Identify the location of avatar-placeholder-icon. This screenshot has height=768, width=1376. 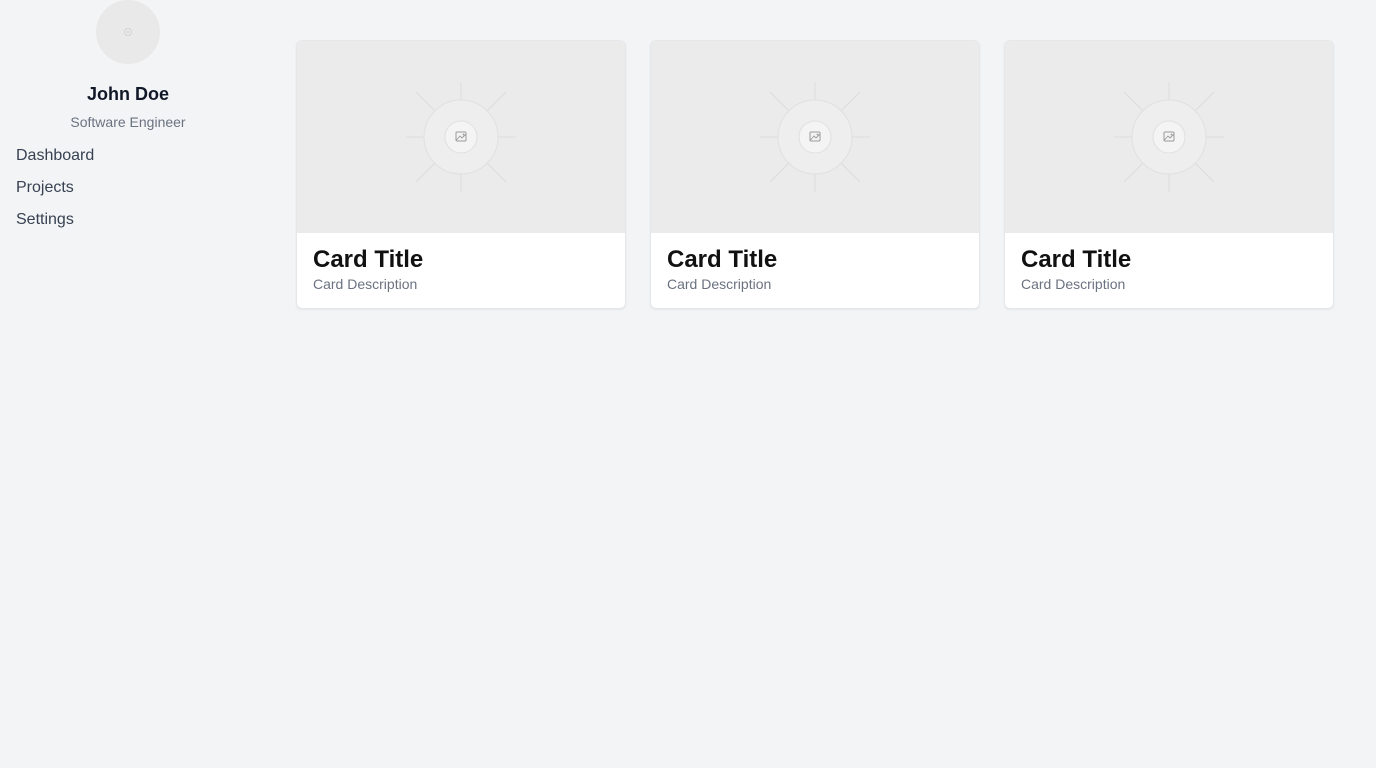
(128, 32).